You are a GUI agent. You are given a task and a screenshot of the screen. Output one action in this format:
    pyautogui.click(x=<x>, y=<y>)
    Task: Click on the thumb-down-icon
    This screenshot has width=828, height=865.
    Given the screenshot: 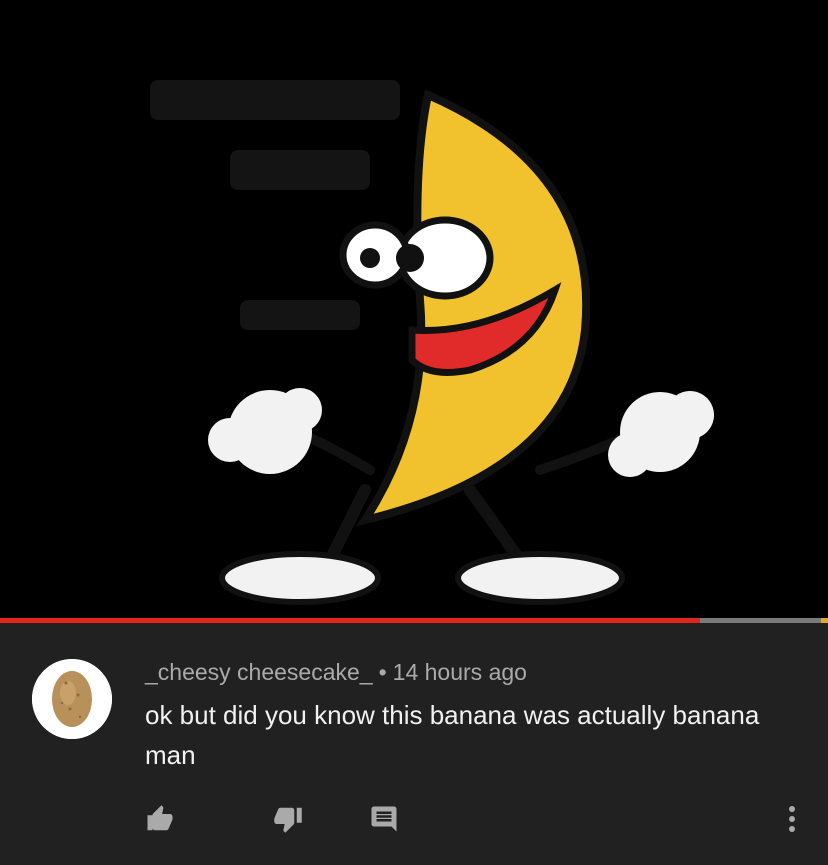 What is the action you would take?
    pyautogui.click(x=288, y=820)
    